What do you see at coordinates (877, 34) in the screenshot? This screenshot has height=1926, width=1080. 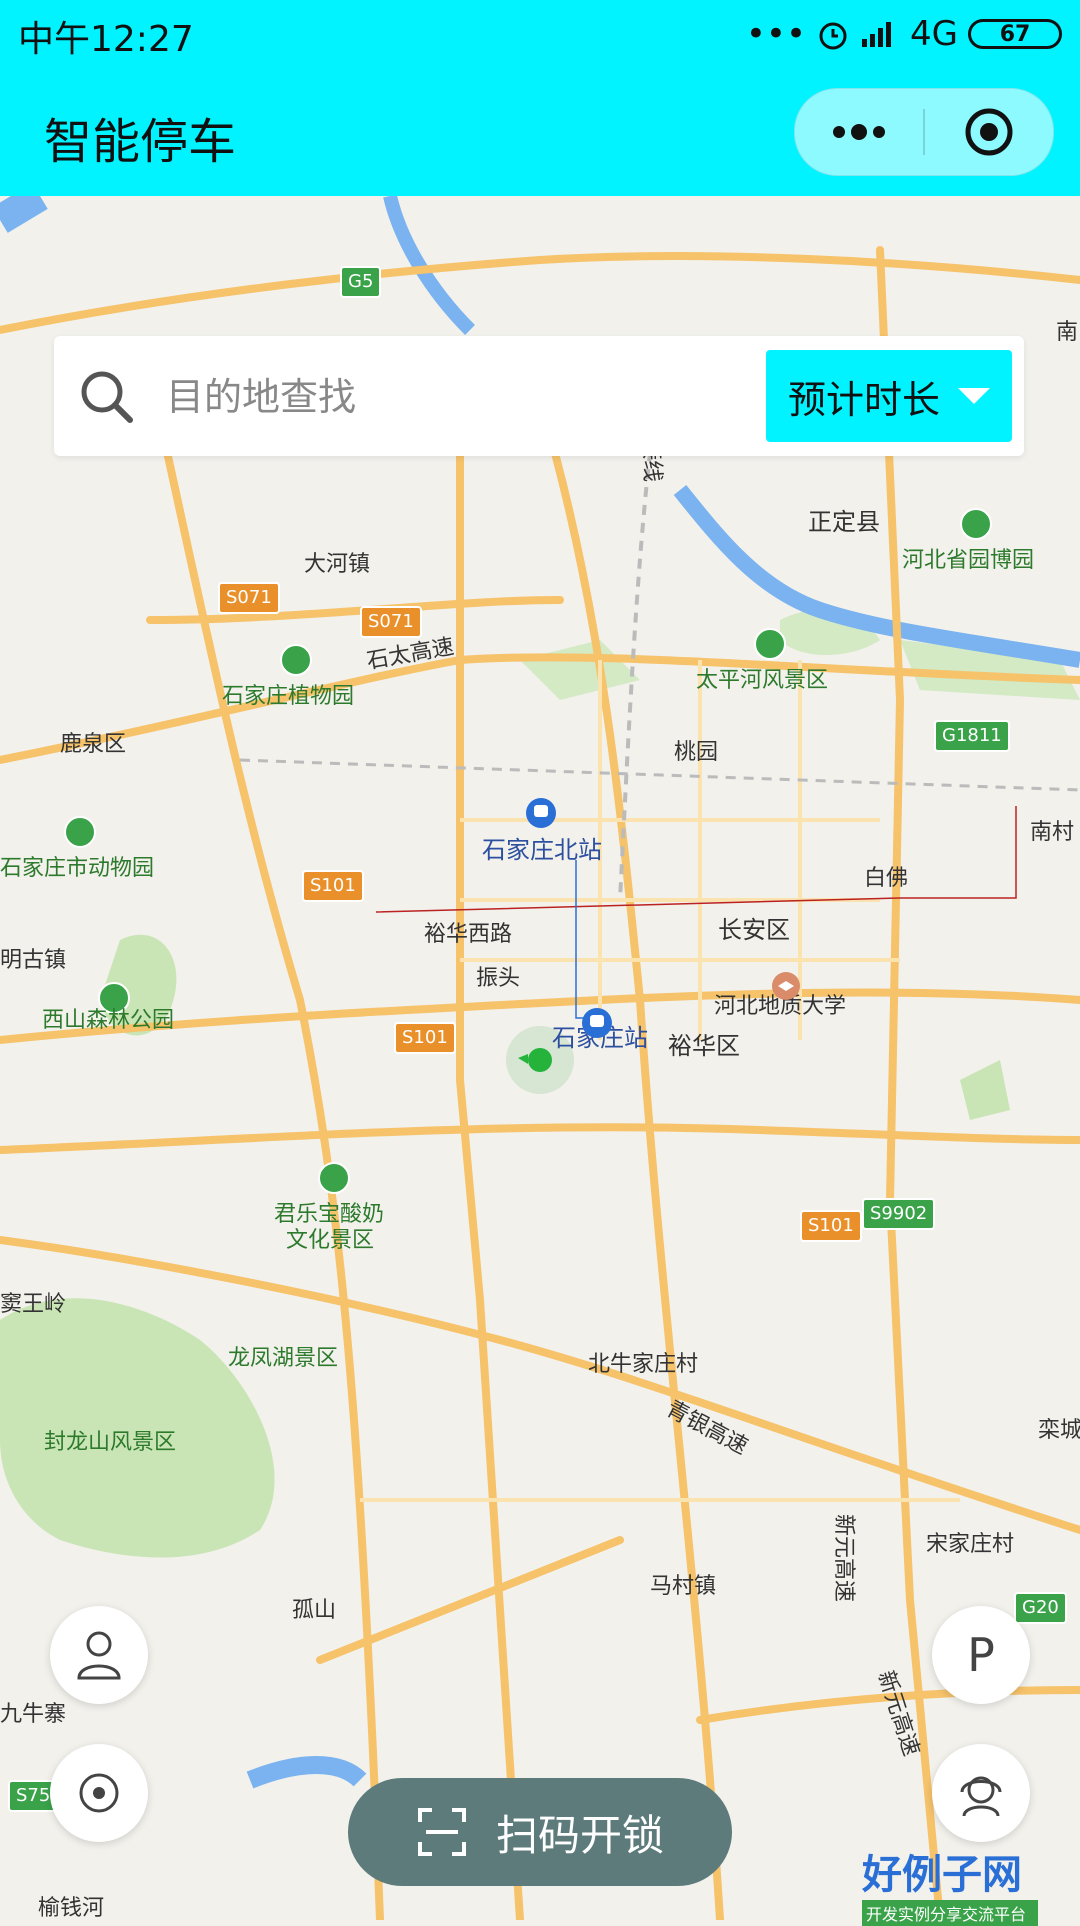 I see `signal-icon` at bounding box center [877, 34].